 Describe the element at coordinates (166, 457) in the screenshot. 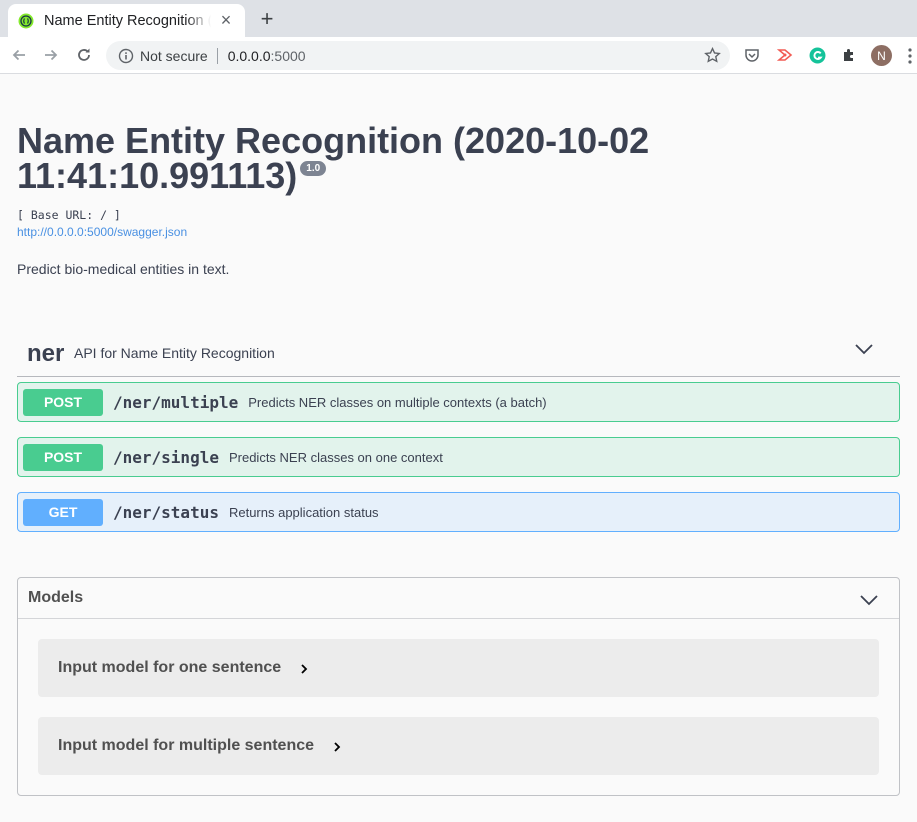

I see `operation-path: /ner/single` at that location.